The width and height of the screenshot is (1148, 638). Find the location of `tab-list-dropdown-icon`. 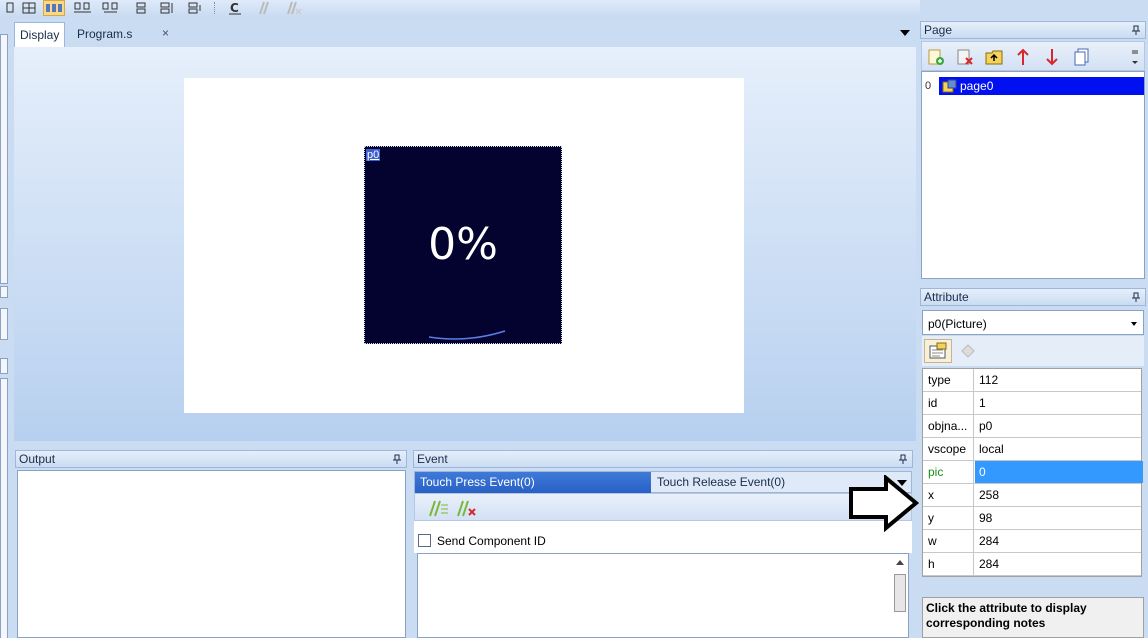

tab-list-dropdown-icon is located at coordinates (905, 33).